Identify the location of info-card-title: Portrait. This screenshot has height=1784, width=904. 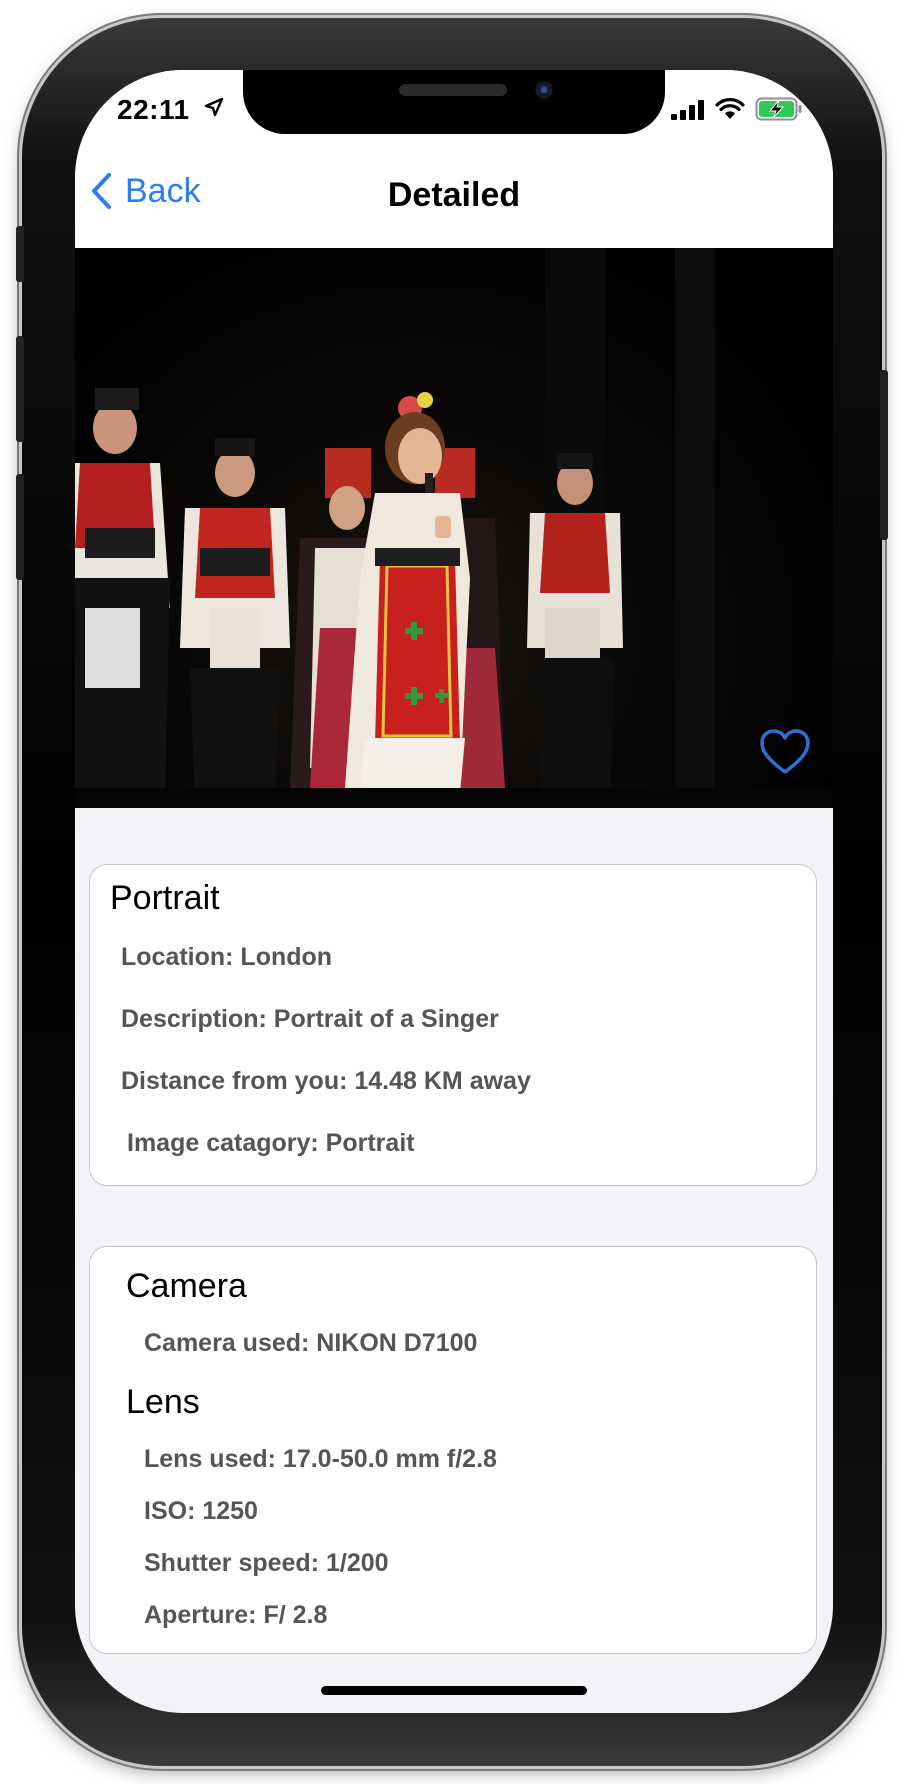
(165, 898).